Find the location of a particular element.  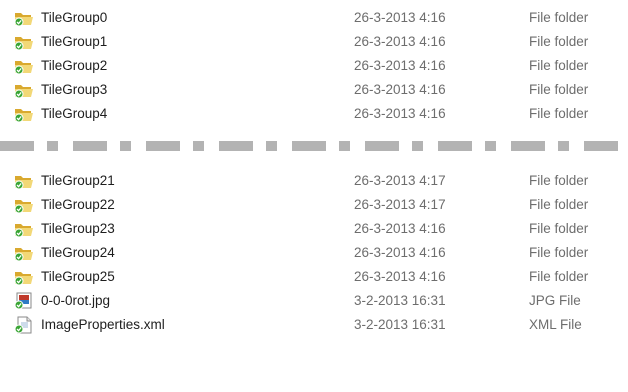

file-name: ImageProperties.xml is located at coordinates (103, 324).